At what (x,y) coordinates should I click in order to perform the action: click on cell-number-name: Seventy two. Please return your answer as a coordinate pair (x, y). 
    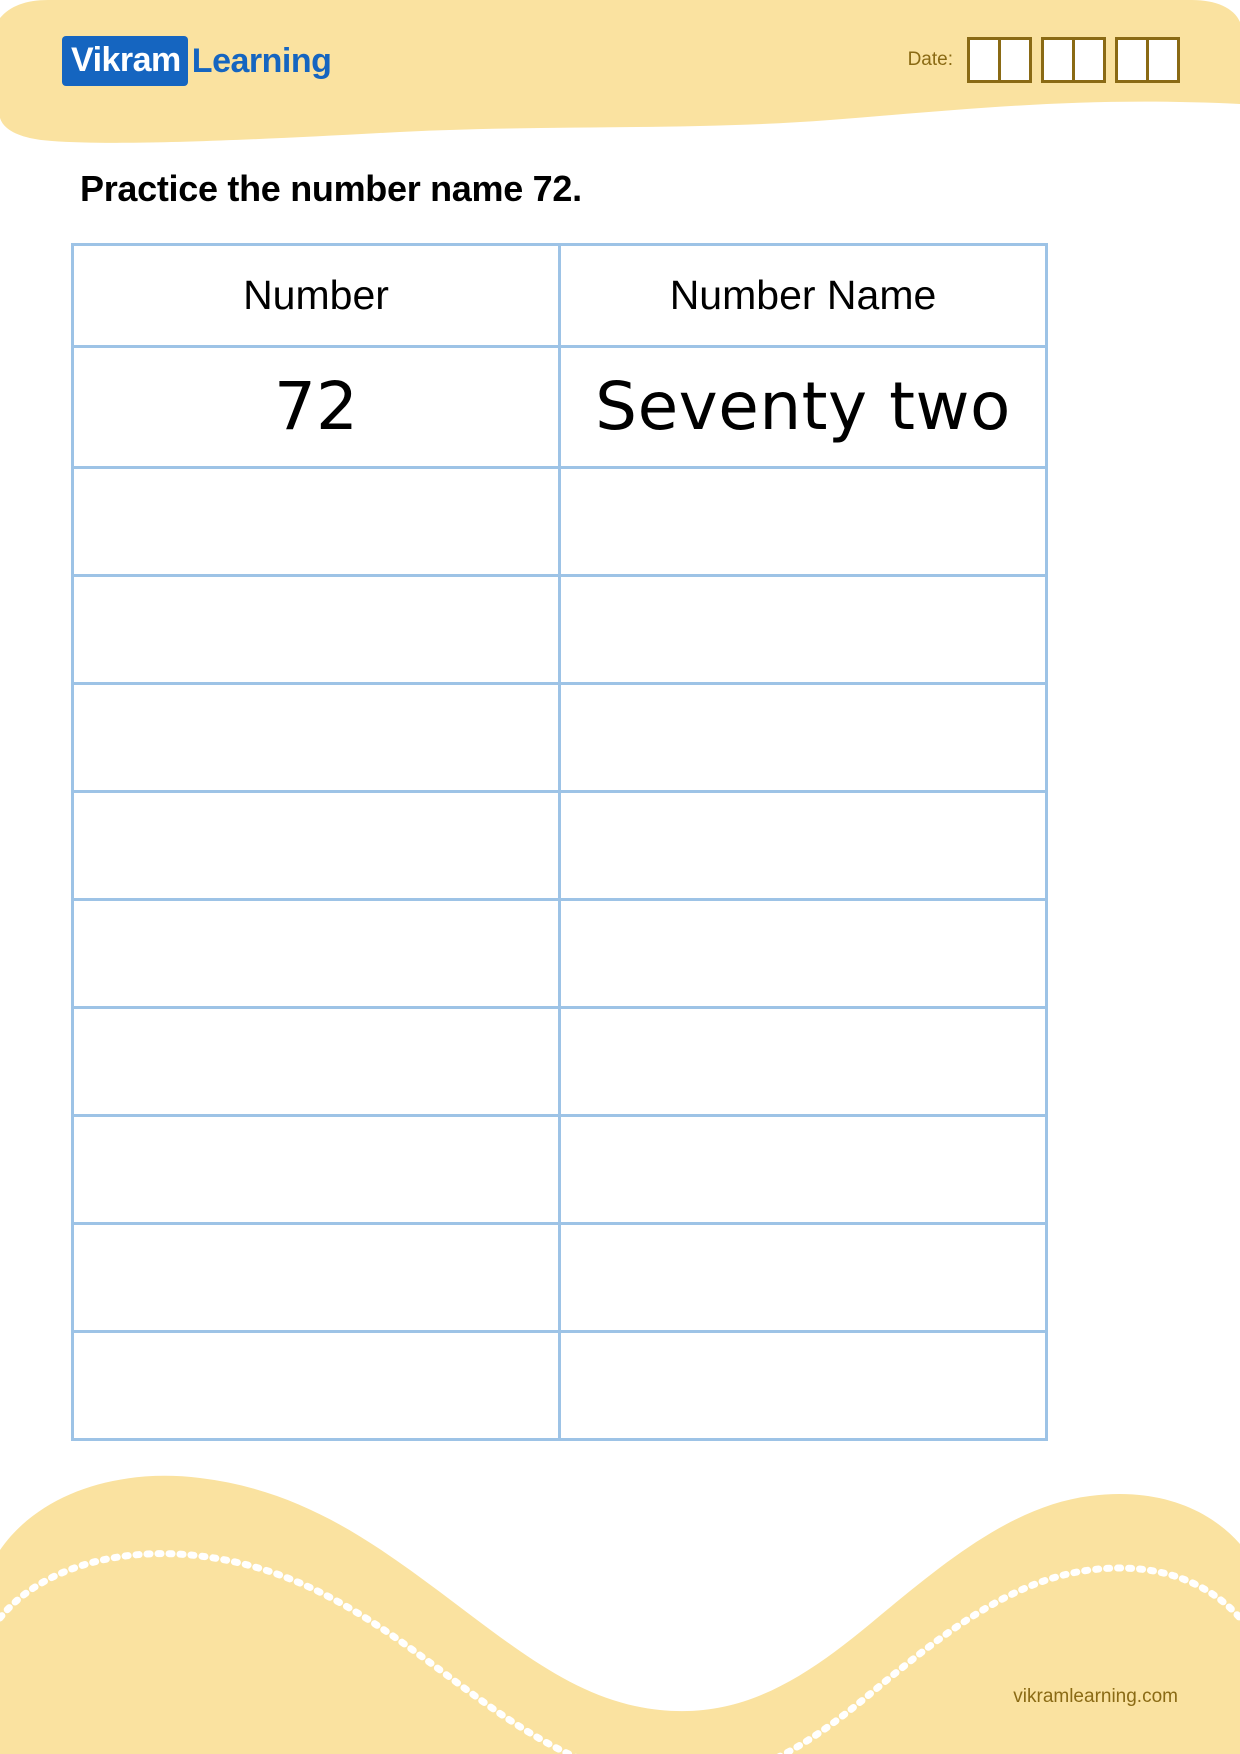
    Looking at the image, I should click on (803, 407).